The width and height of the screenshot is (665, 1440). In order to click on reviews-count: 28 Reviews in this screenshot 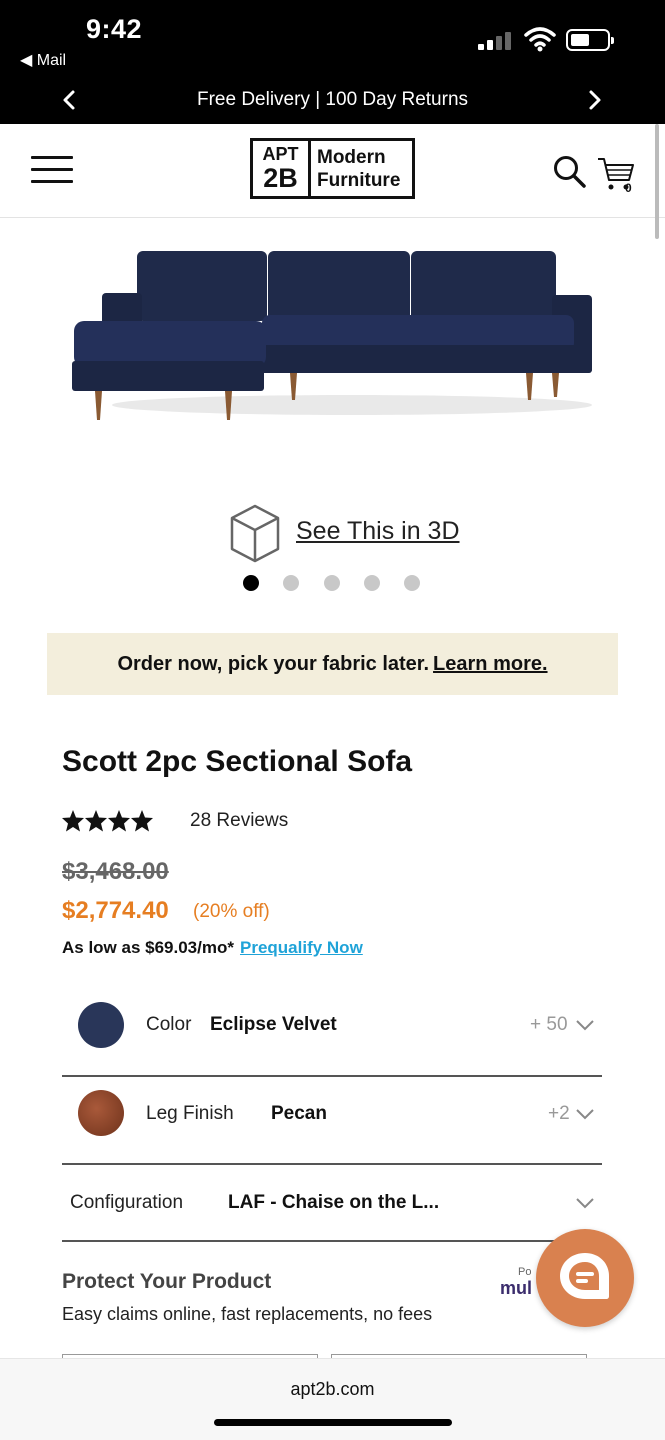, I will do `click(239, 821)`.